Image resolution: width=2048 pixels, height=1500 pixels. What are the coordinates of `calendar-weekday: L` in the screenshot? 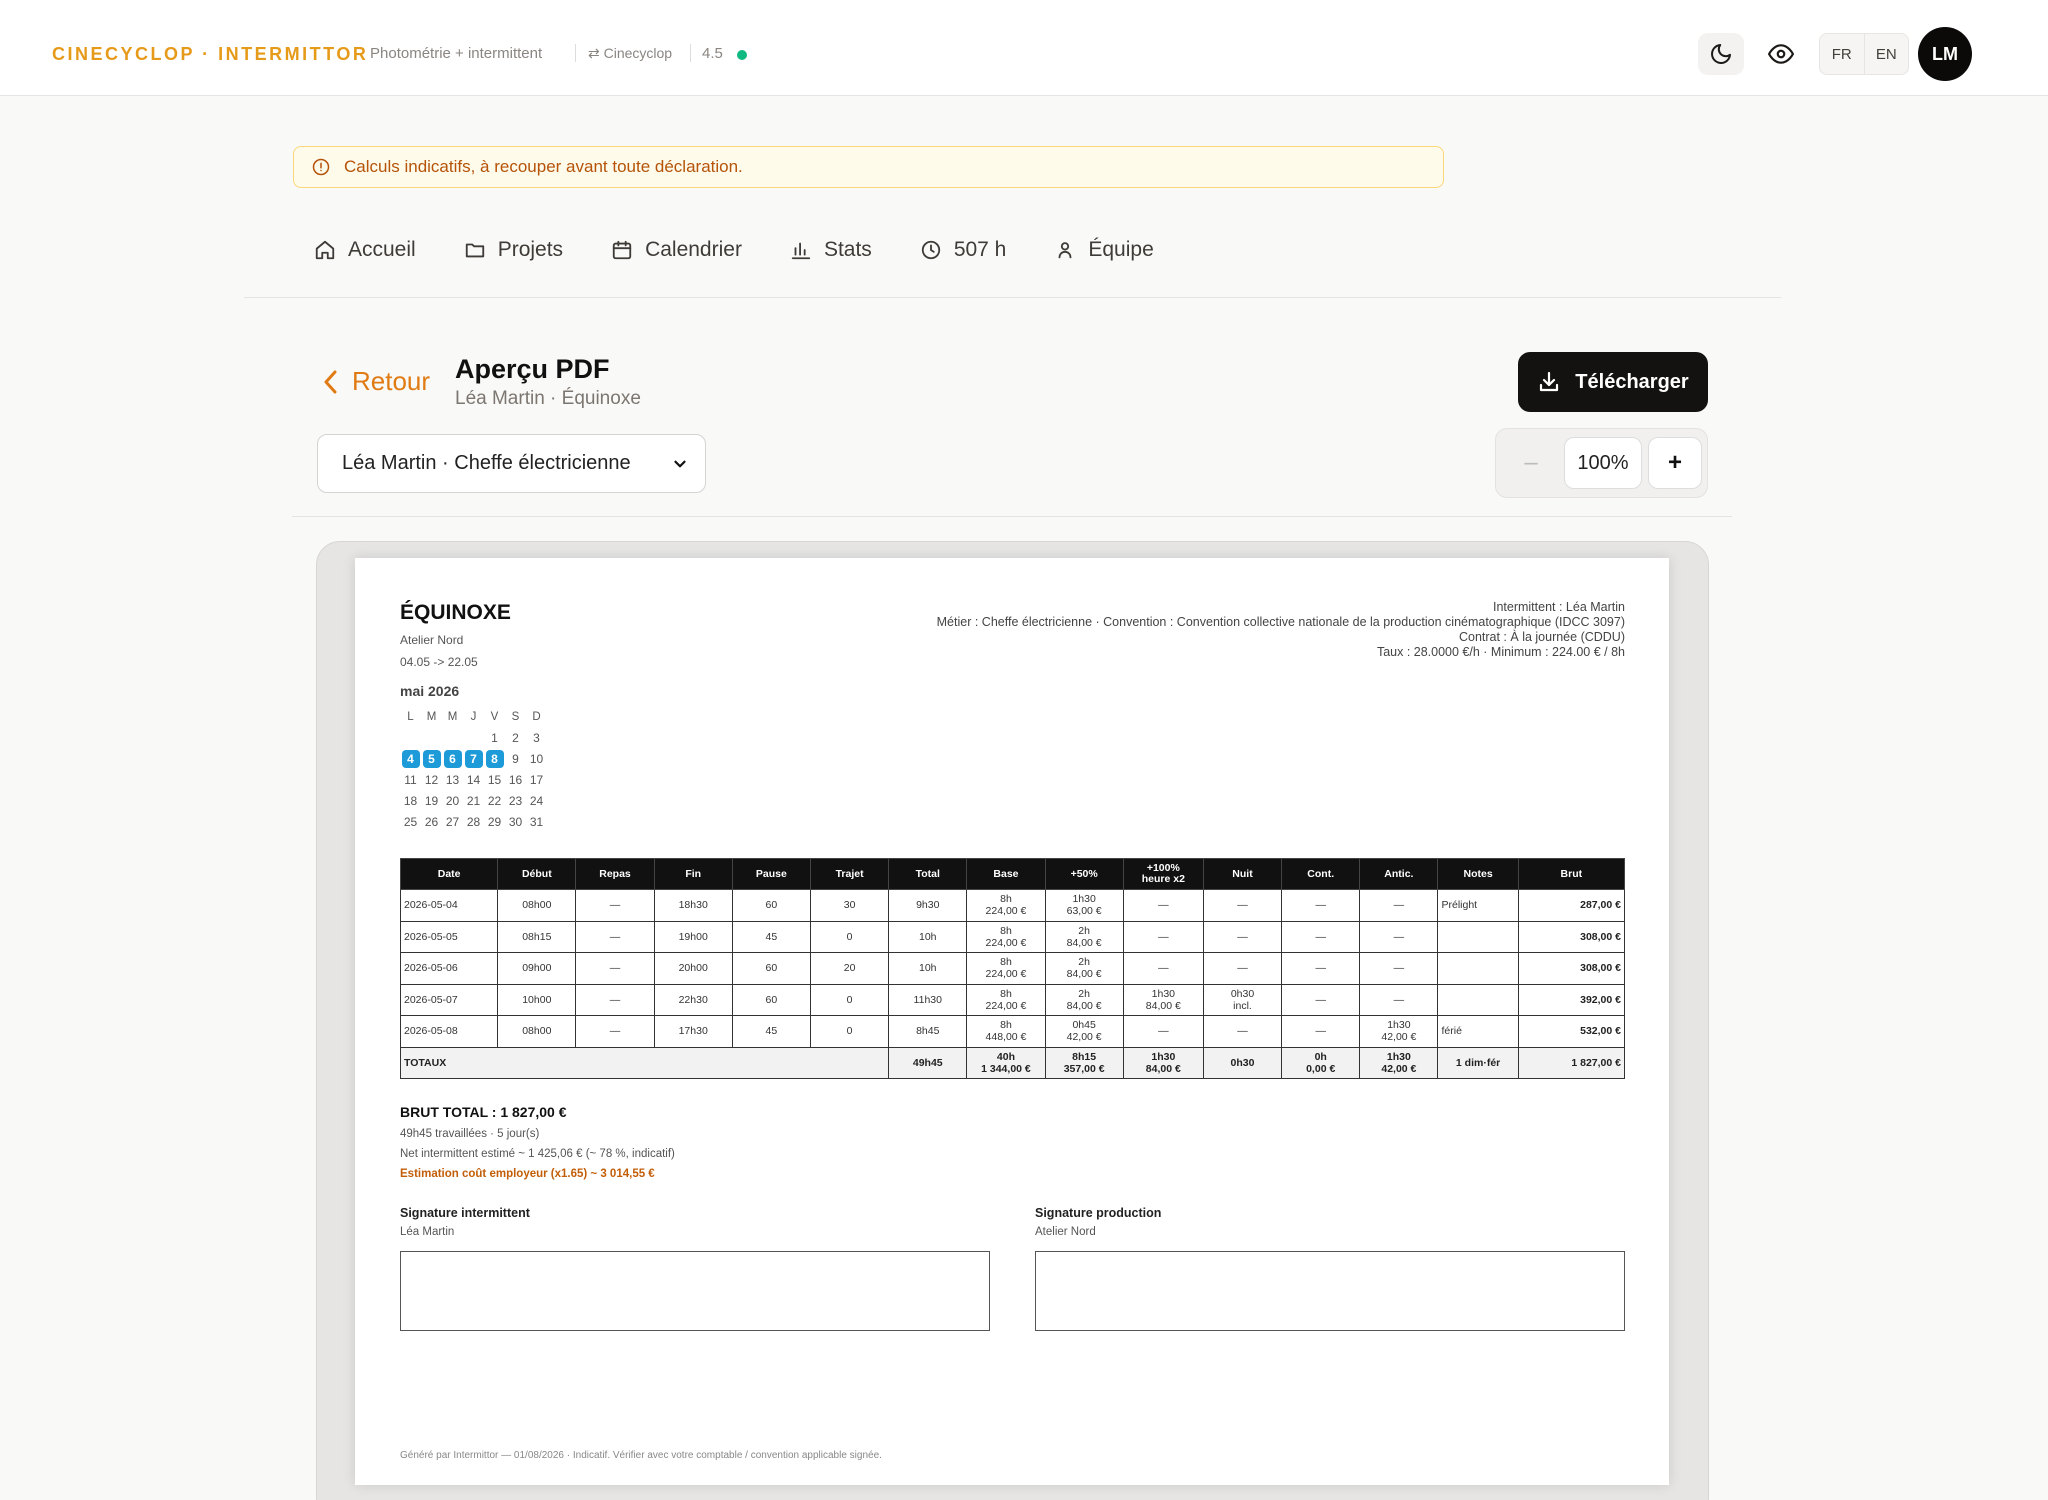 It's located at (410, 716).